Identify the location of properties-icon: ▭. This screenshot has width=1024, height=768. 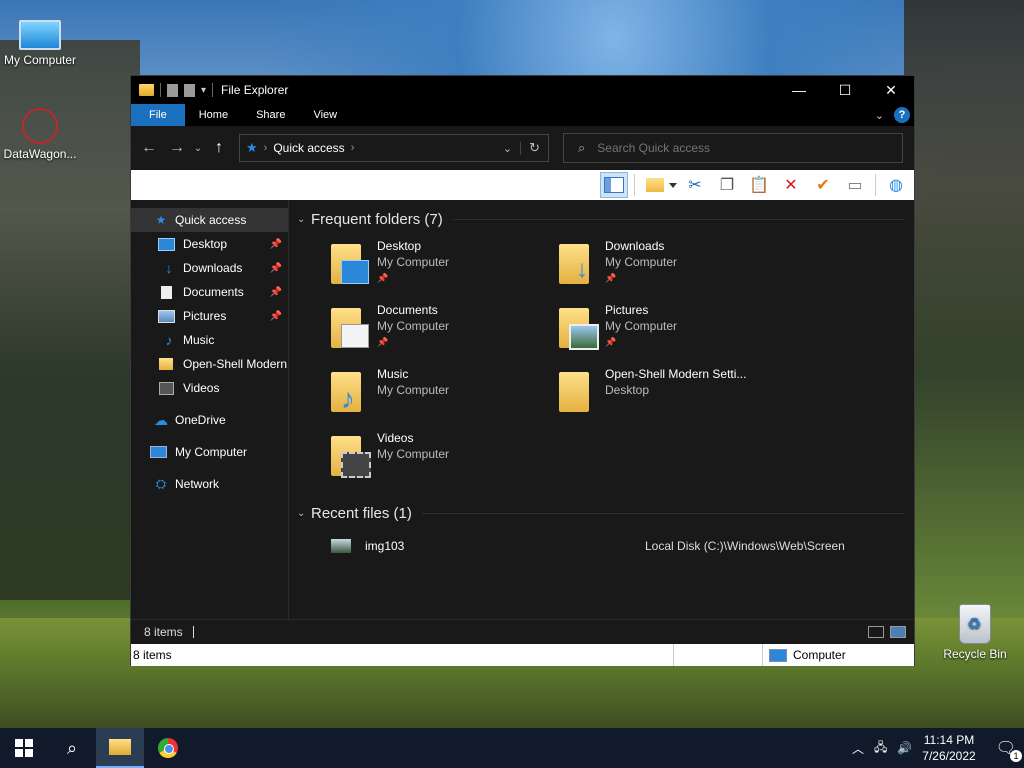
(855, 185).